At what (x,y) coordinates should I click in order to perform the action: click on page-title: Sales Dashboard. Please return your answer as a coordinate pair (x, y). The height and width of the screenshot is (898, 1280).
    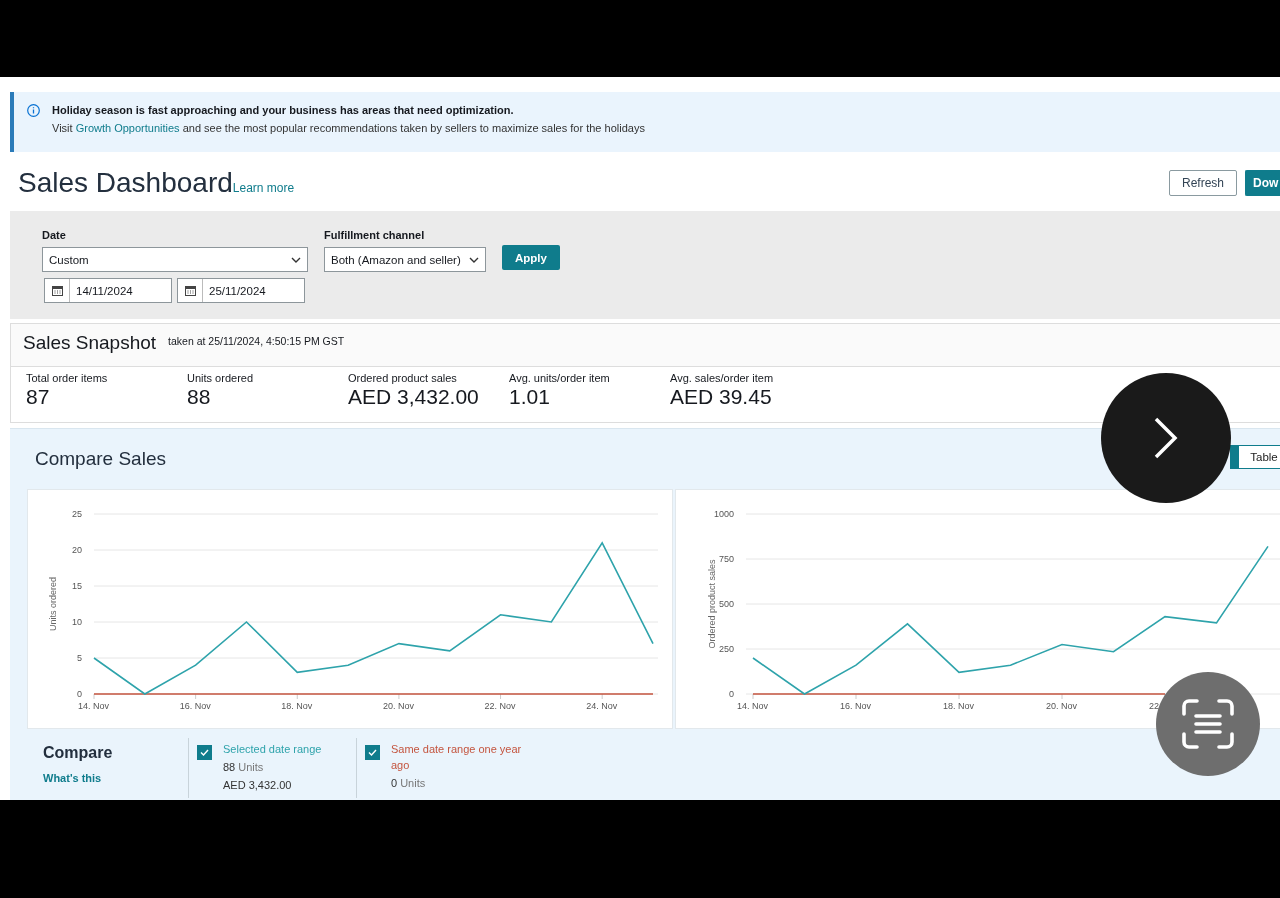
    Looking at the image, I should click on (125, 183).